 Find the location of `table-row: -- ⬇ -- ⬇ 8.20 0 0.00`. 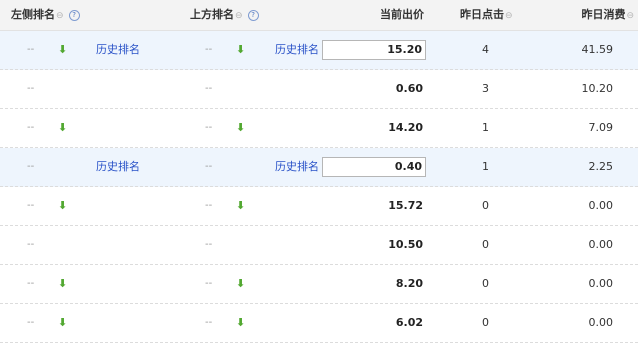

table-row: -- ⬇ -- ⬇ 8.20 0 0.00 is located at coordinates (319, 284).